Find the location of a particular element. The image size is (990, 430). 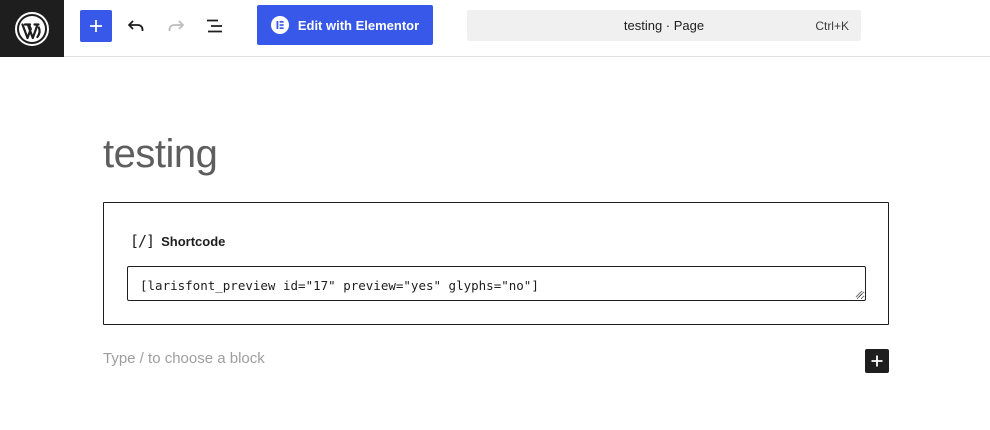

resize-handle-icon is located at coordinates (859, 294).